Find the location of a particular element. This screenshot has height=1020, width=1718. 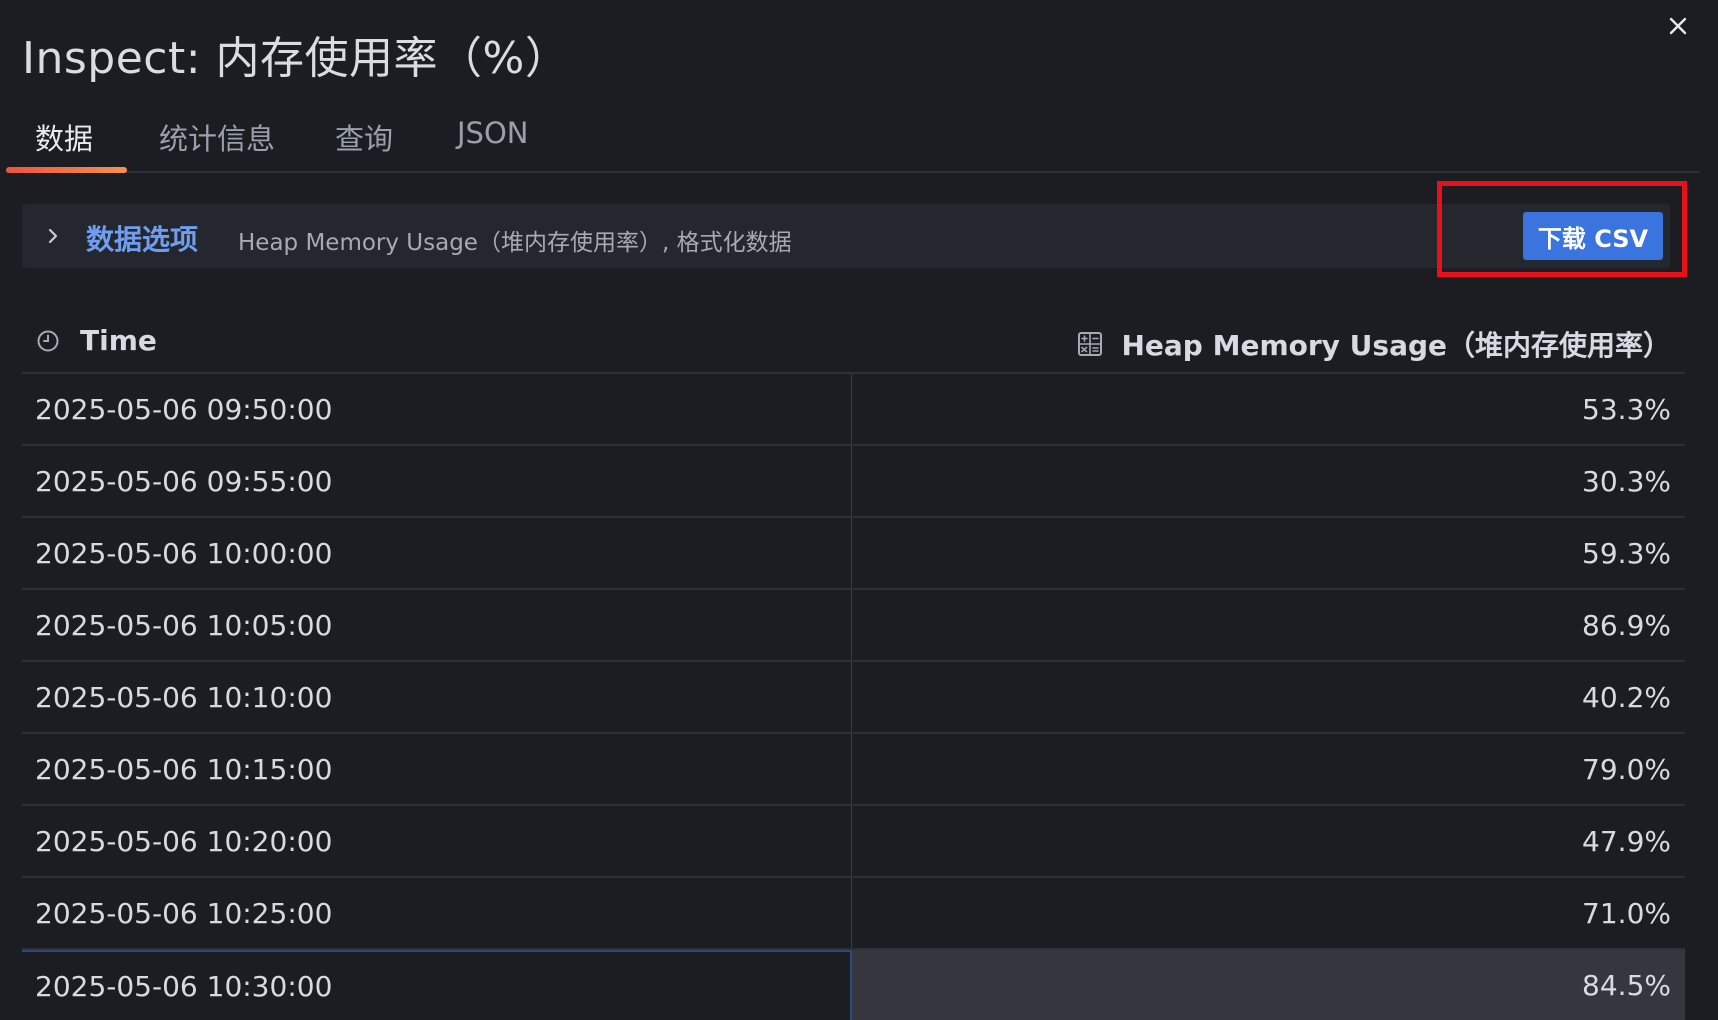

table-row: 2025-05-06 10:20:00 47.9% is located at coordinates (853, 842).